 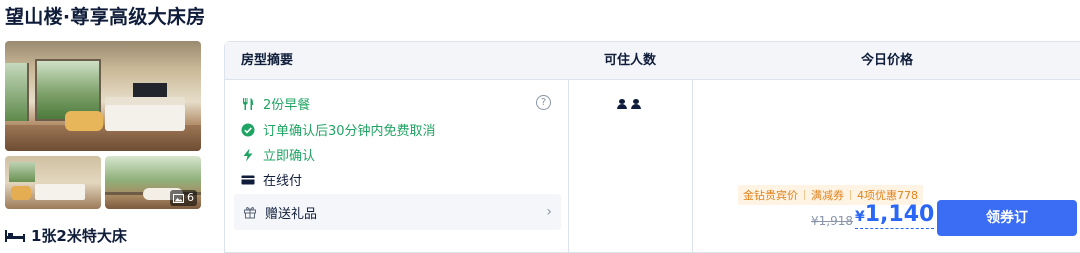 I want to click on image-icon, so click(x=178, y=198).